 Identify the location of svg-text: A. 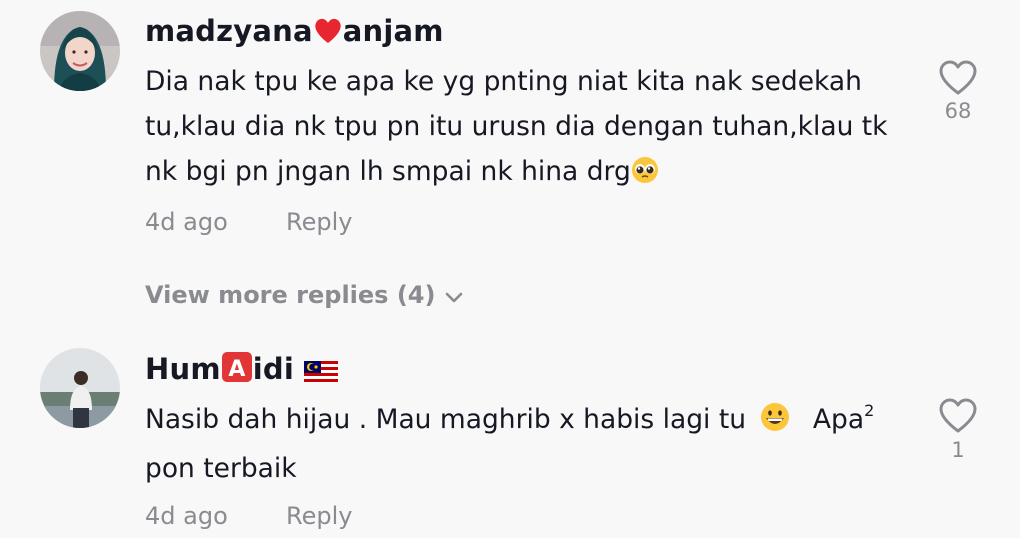
(236, 369).